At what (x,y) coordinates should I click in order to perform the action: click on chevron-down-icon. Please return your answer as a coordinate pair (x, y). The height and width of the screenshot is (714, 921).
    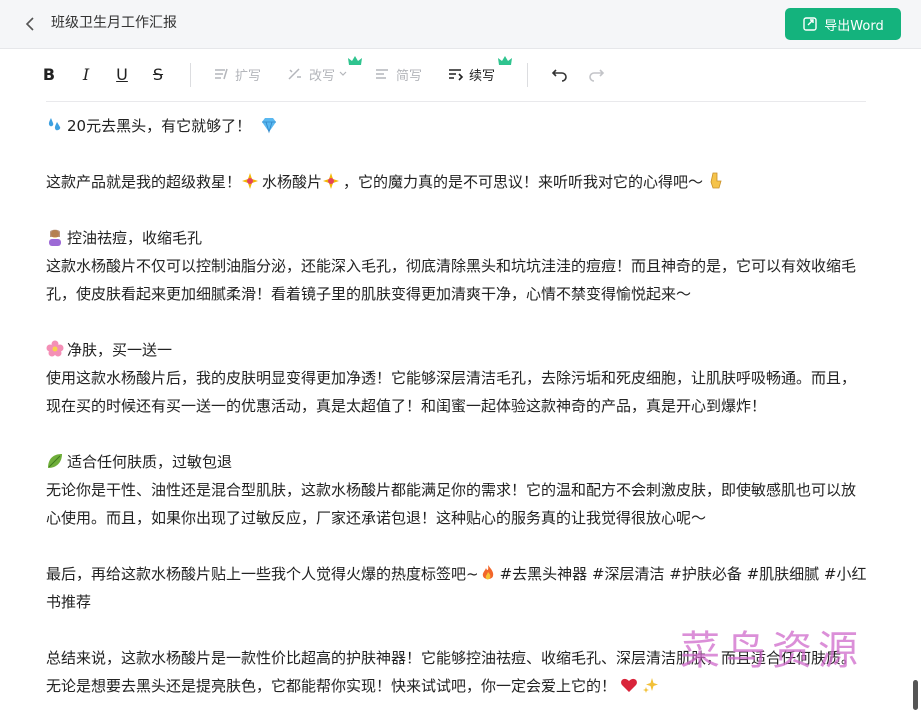
    Looking at the image, I should click on (343, 73).